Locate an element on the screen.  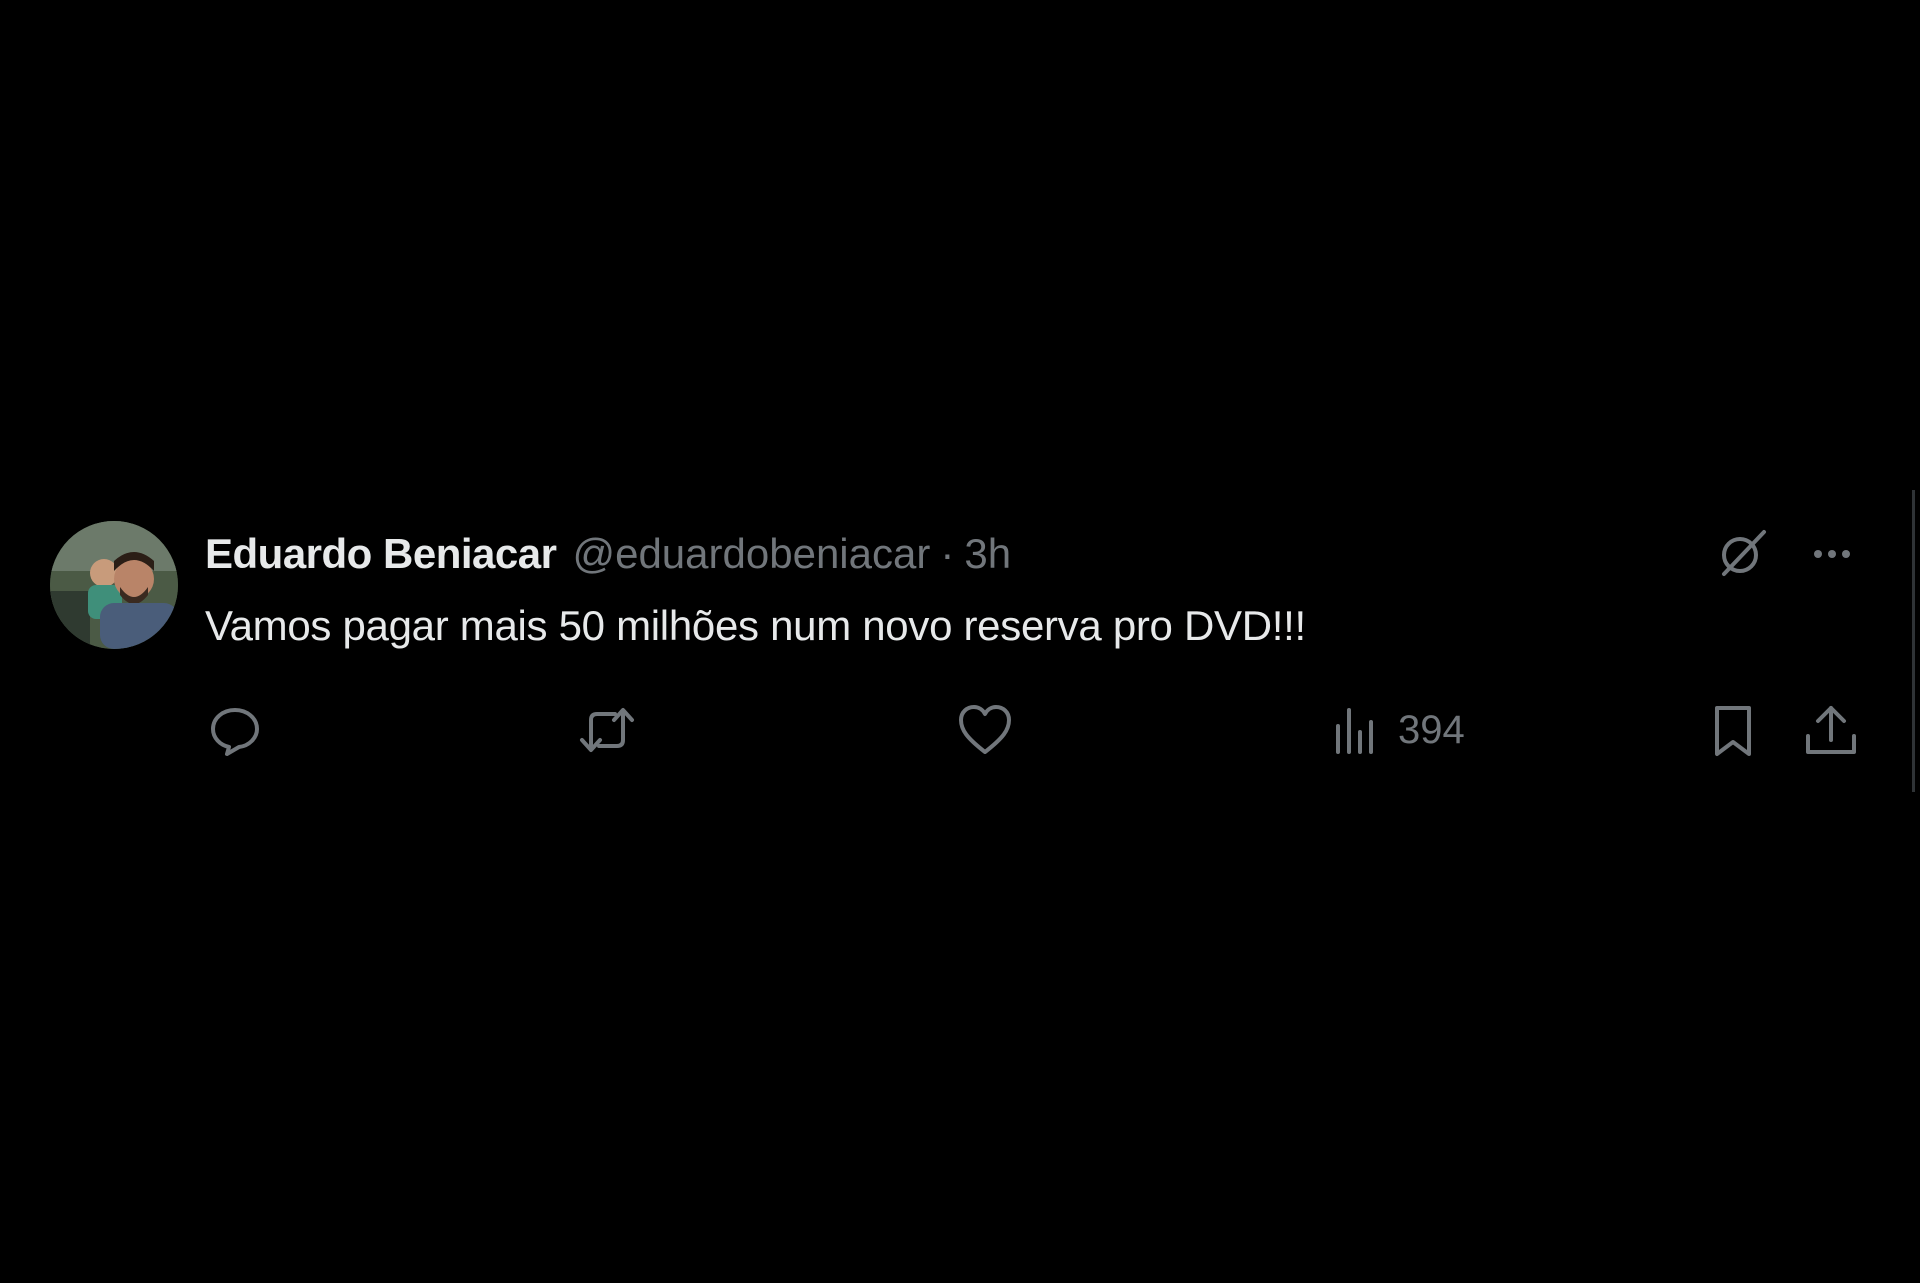
share-button is located at coordinates (1831, 730).